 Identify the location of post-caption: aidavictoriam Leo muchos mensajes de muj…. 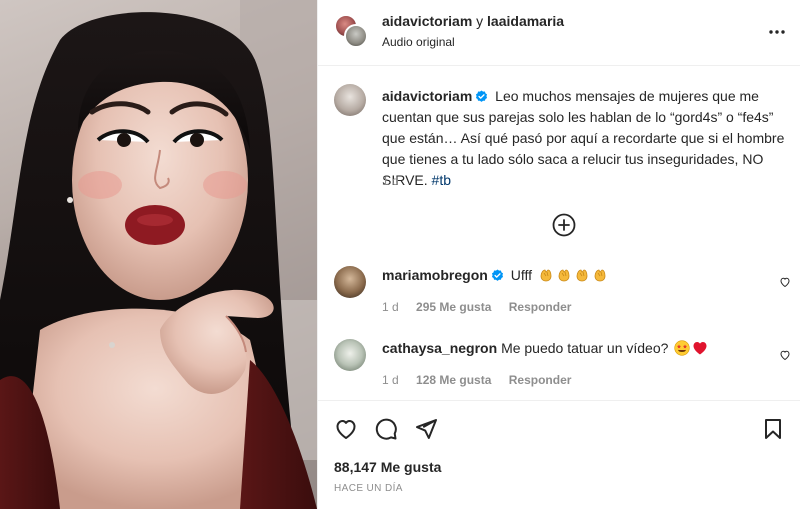
(587, 138).